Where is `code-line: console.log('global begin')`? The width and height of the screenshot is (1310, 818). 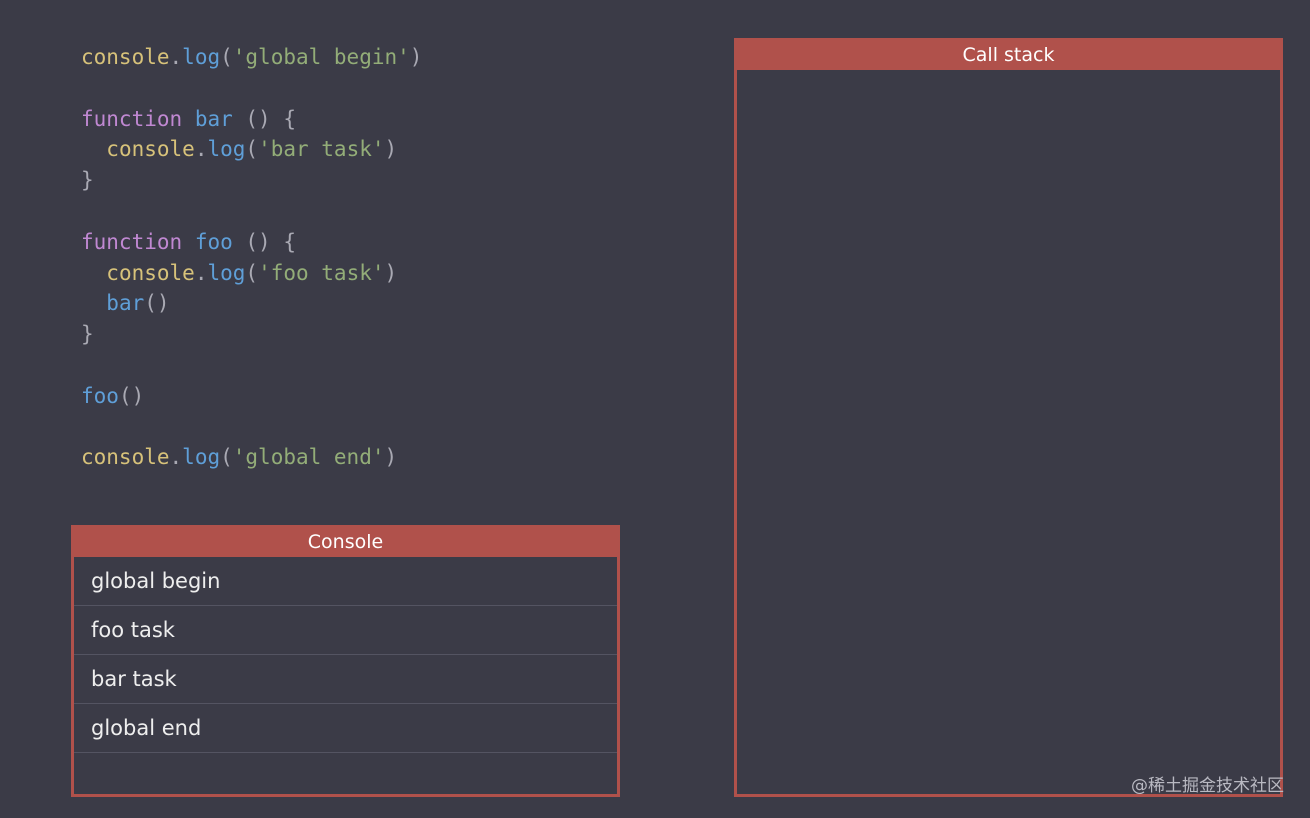
code-line: console.log('global begin') is located at coordinates (251, 57).